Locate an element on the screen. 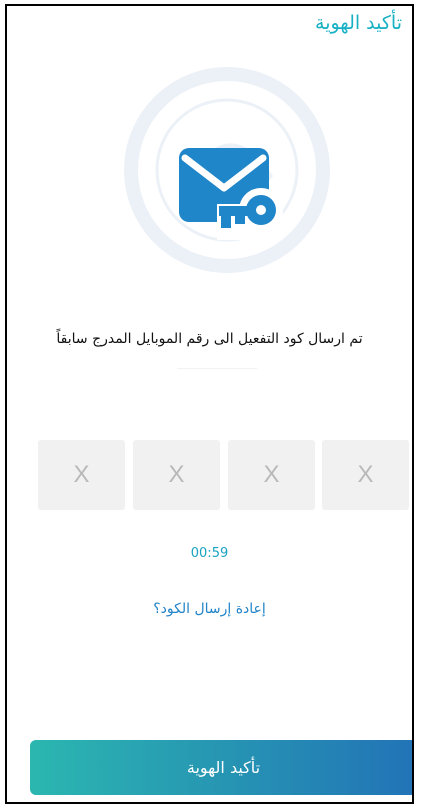  resend-code-link: إعادة إرسال الكود؟ is located at coordinates (209, 609).